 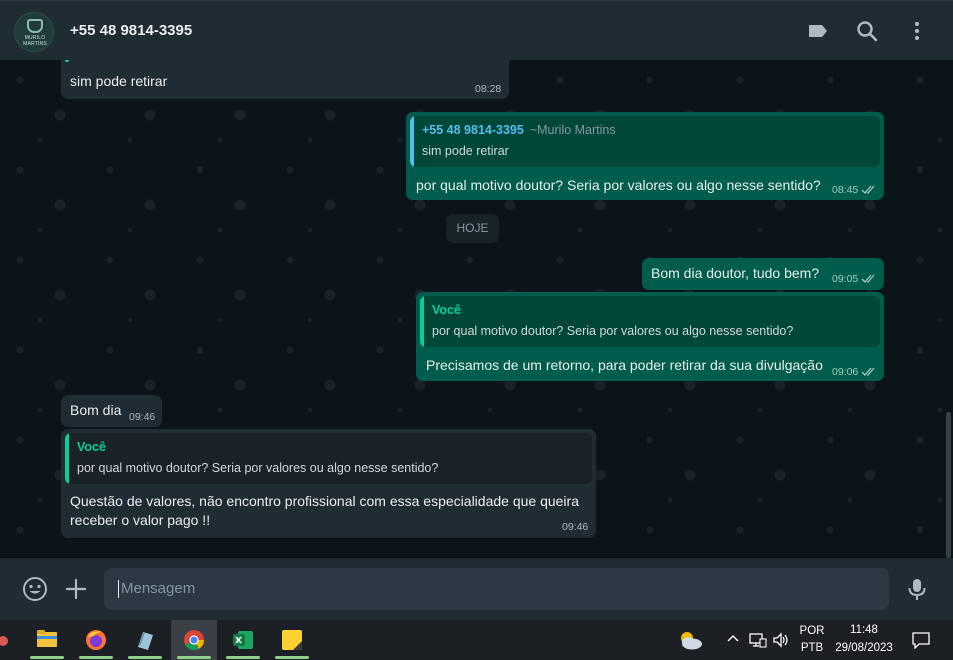 What do you see at coordinates (812, 631) in the screenshot?
I see `input-language-top: POR` at bounding box center [812, 631].